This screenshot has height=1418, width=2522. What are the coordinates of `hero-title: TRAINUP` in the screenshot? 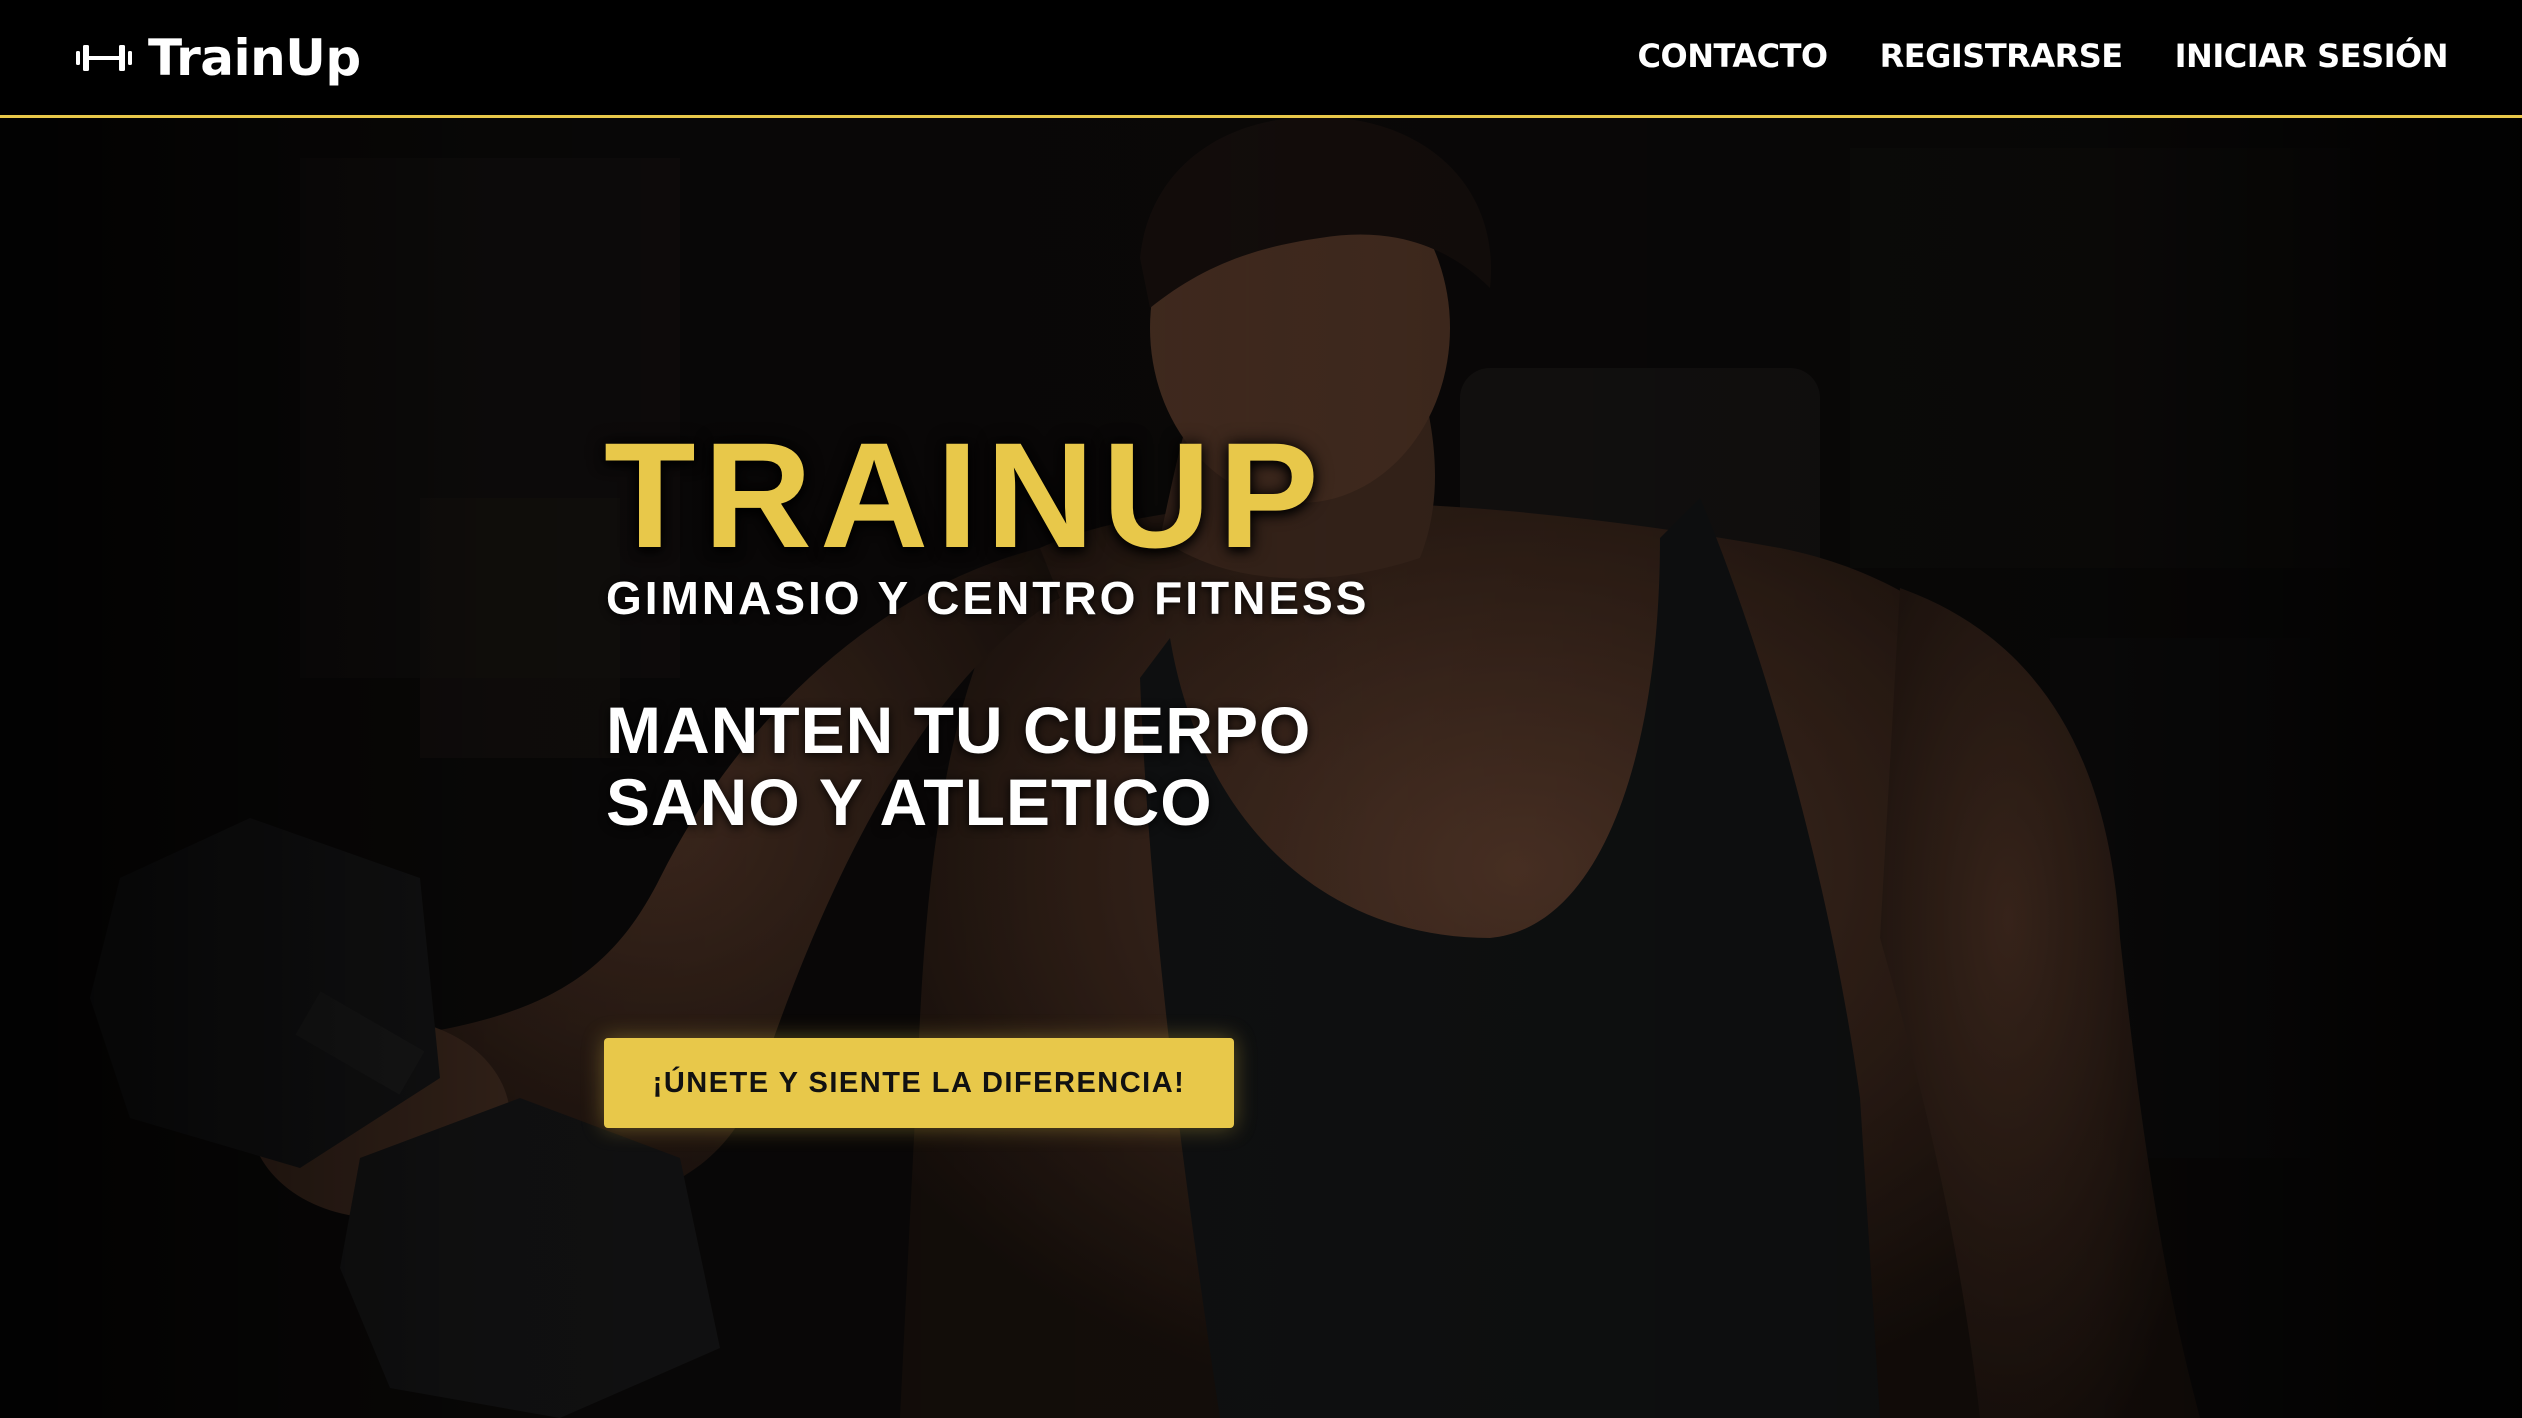 It's located at (965, 495).